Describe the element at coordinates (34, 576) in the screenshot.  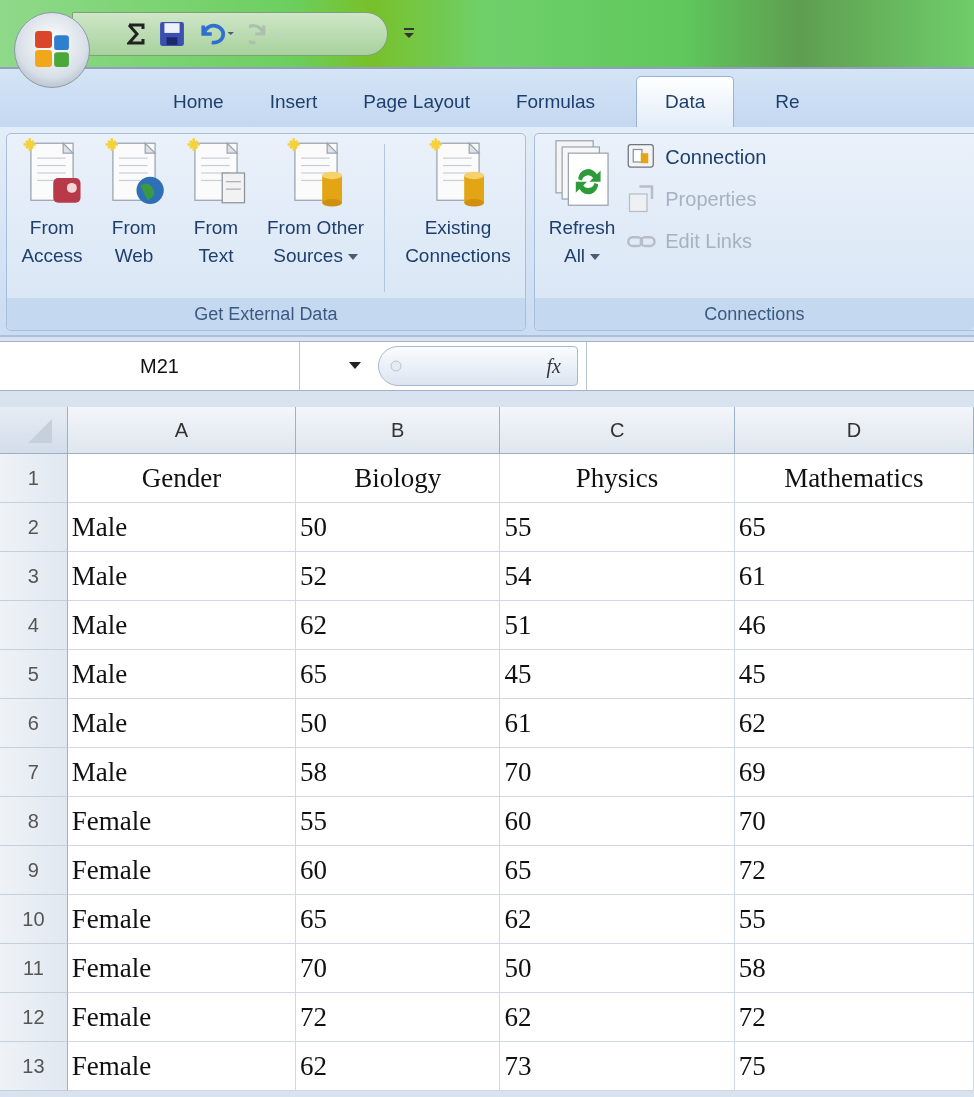
I see `row-header: 3` at that location.